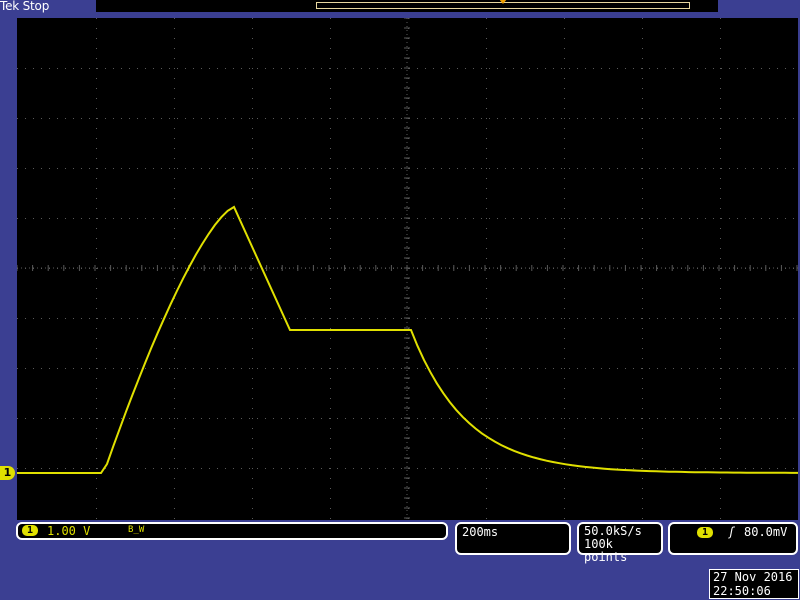 The height and width of the screenshot is (600, 800). I want to click on run-status-label: Tek Stop, so click(25, 6).